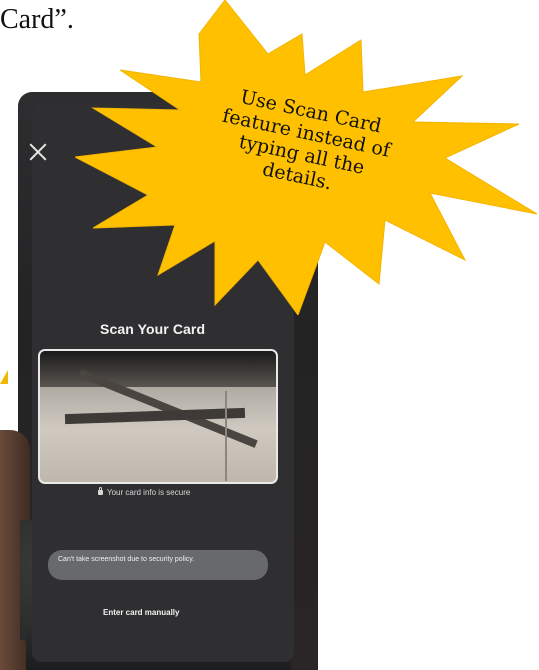  I want to click on scan-title: Scan Your Card, so click(153, 329).